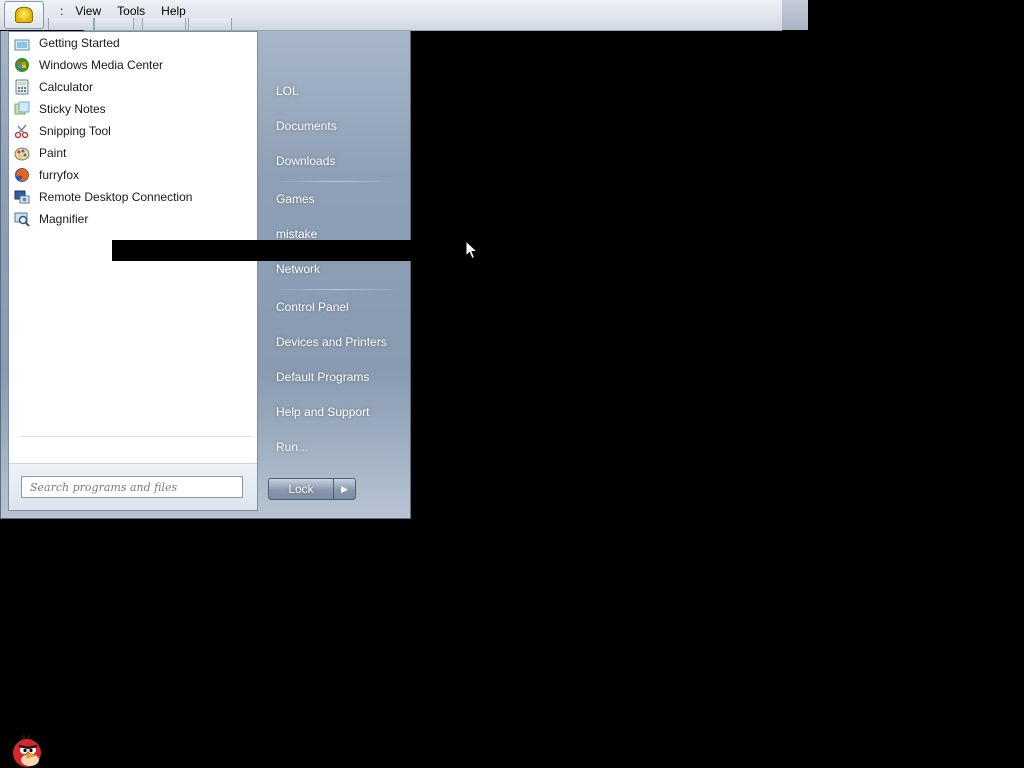  I want to click on program-label: Magnifier, so click(64, 219).